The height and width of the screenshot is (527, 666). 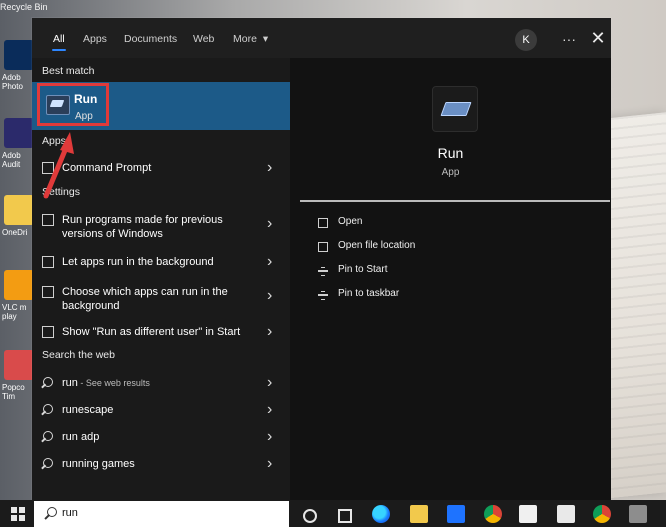 What do you see at coordinates (363, 269) in the screenshot?
I see `action-label: Pin to Start` at bounding box center [363, 269].